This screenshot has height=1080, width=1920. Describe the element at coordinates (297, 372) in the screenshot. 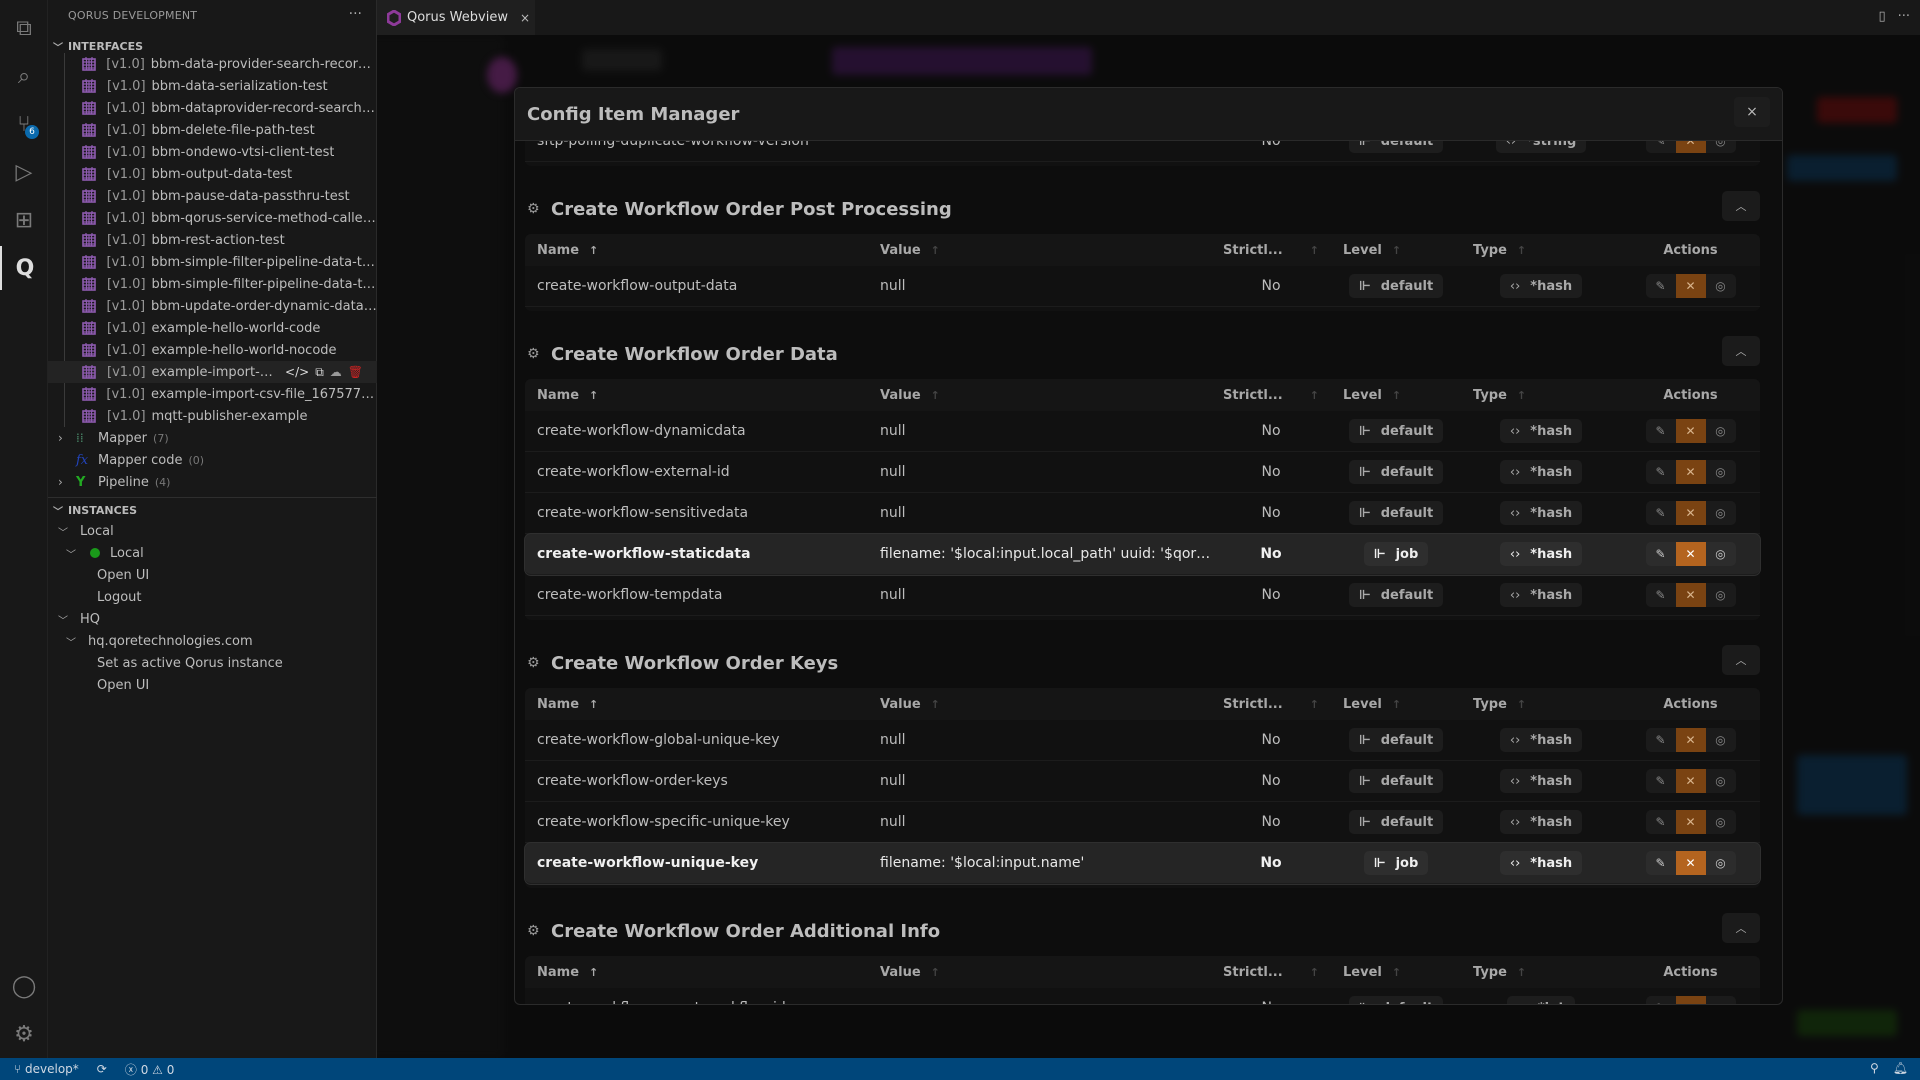

I see `code-icon: </>` at that location.